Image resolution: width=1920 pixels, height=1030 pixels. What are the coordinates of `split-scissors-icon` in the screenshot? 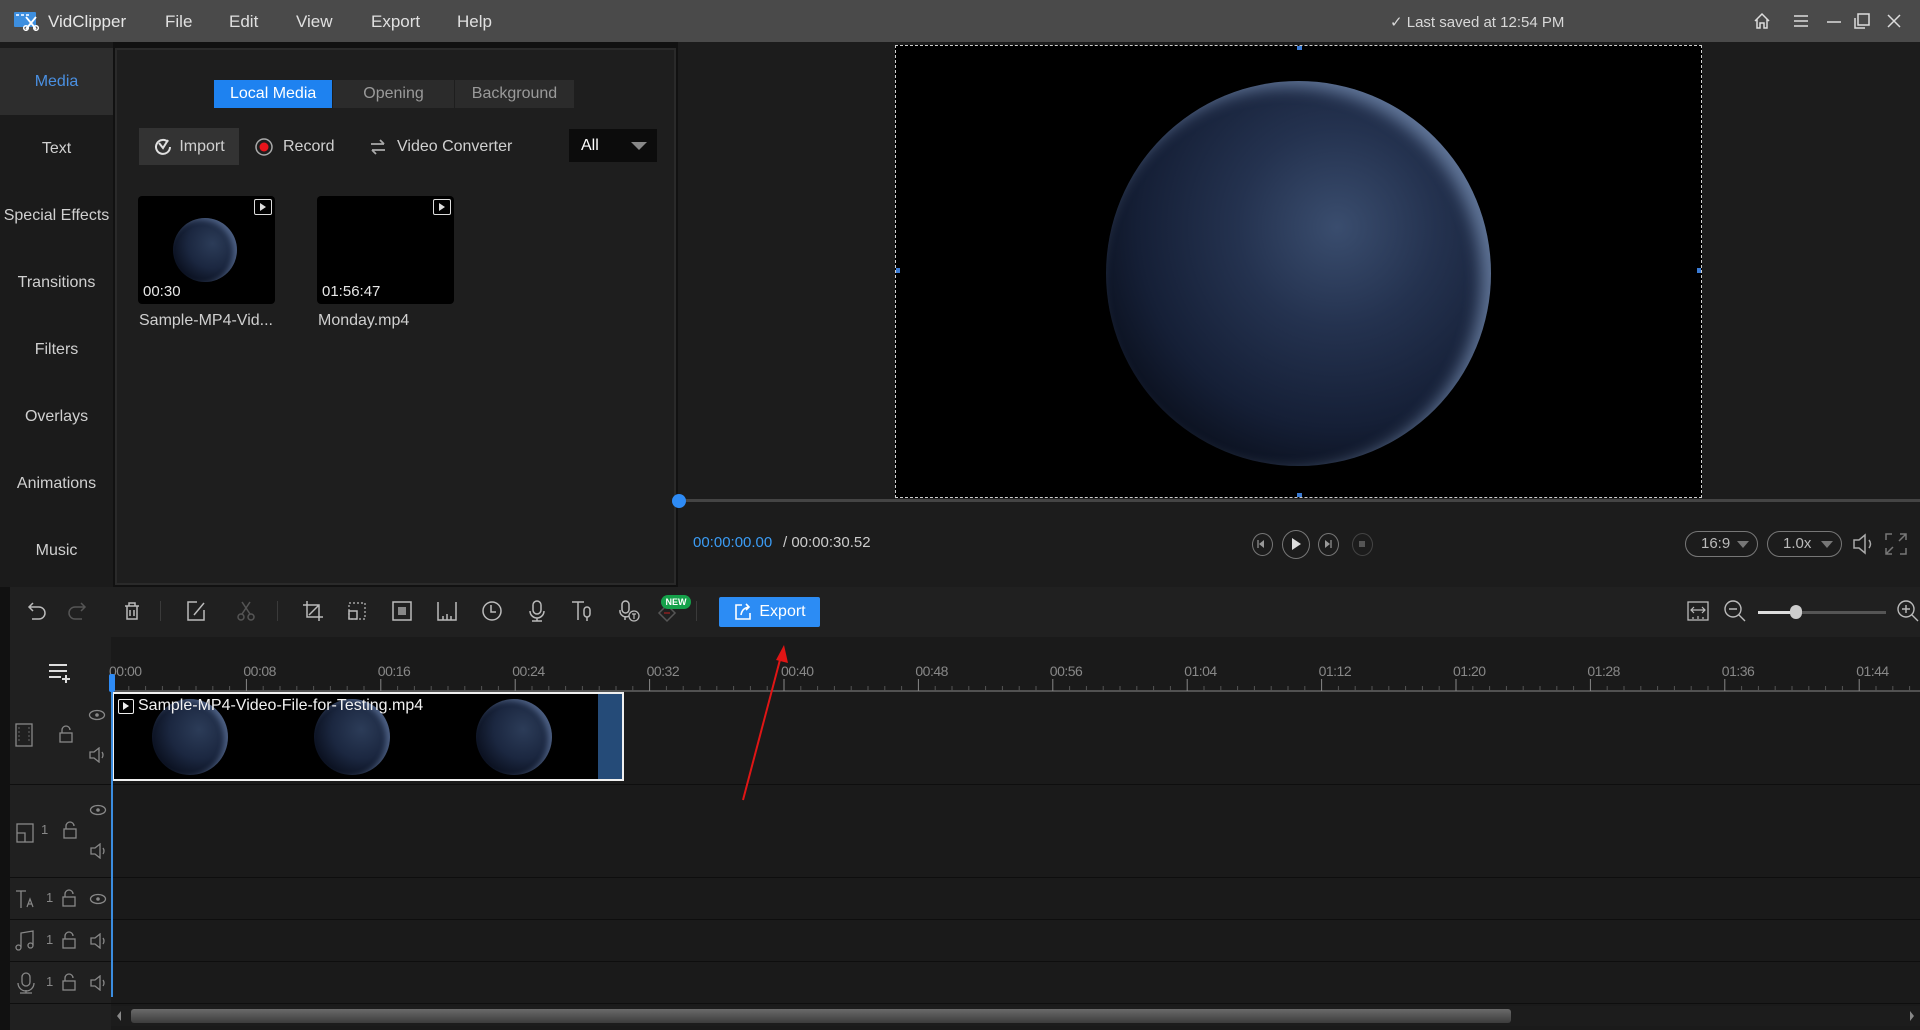 It's located at (246, 611).